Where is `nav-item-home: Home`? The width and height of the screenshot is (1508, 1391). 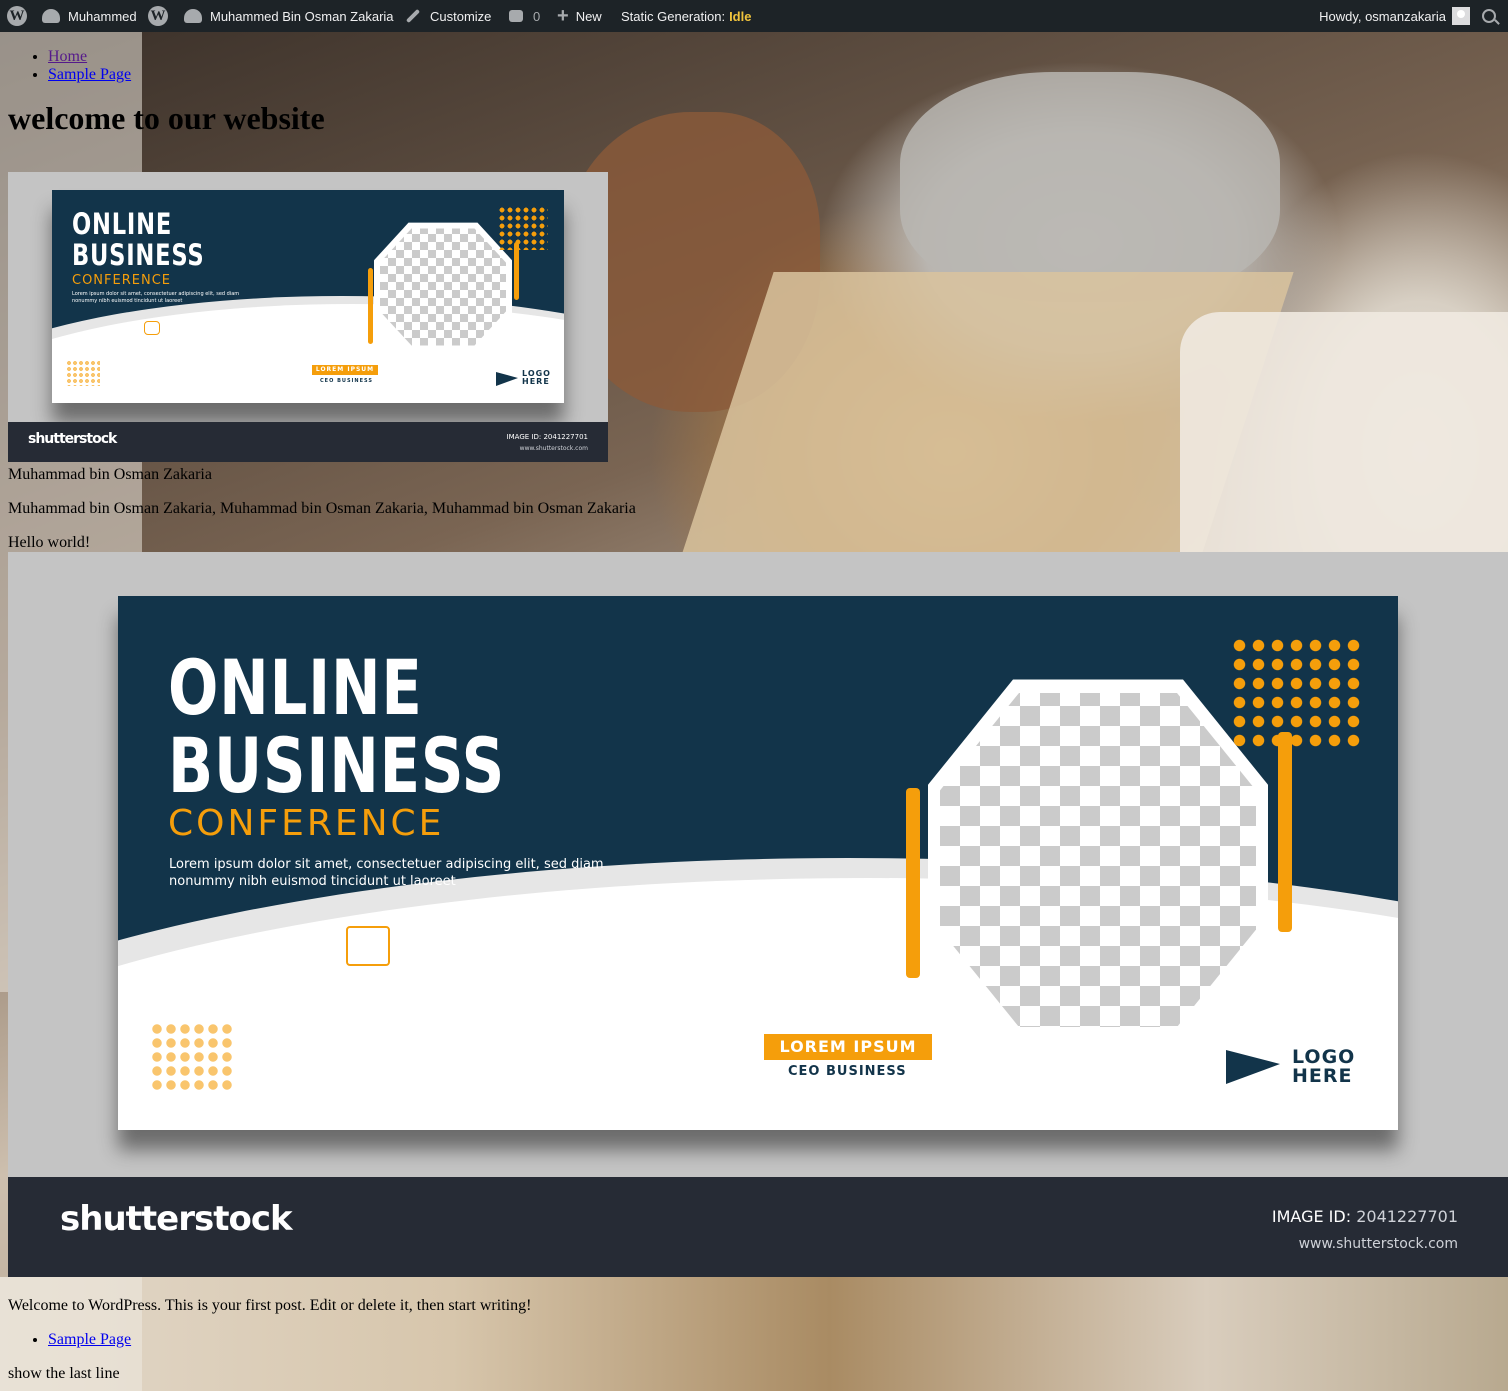
nav-item-home: Home is located at coordinates (778, 57).